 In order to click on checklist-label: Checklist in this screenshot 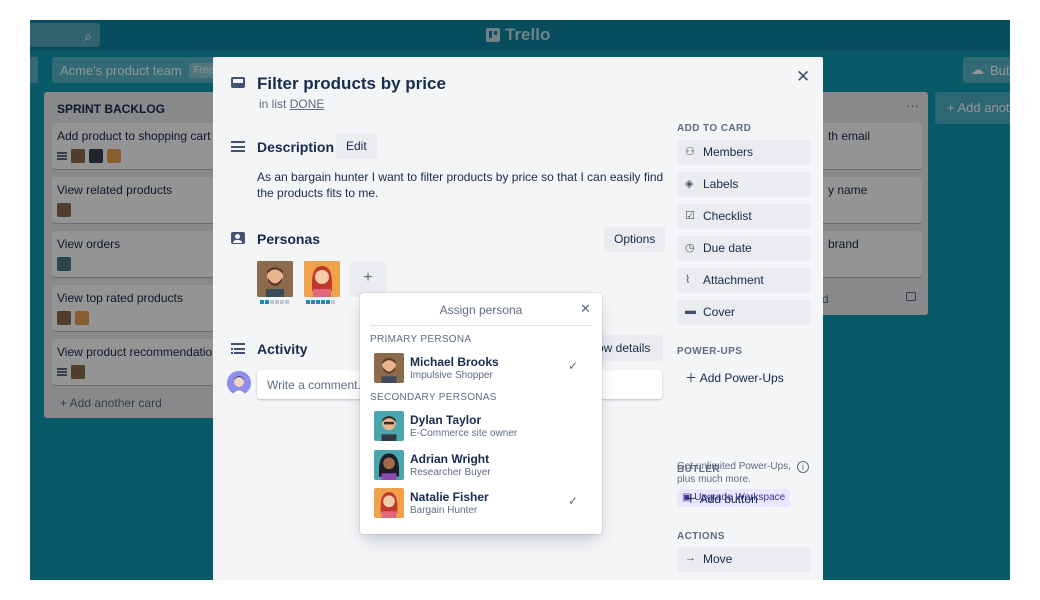, I will do `click(727, 216)`.